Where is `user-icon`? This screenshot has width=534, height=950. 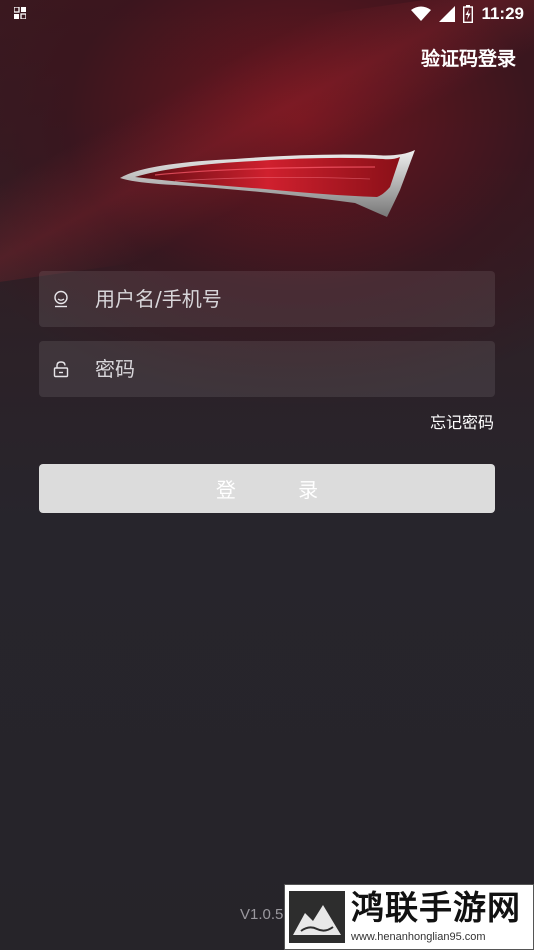 user-icon is located at coordinates (61, 299).